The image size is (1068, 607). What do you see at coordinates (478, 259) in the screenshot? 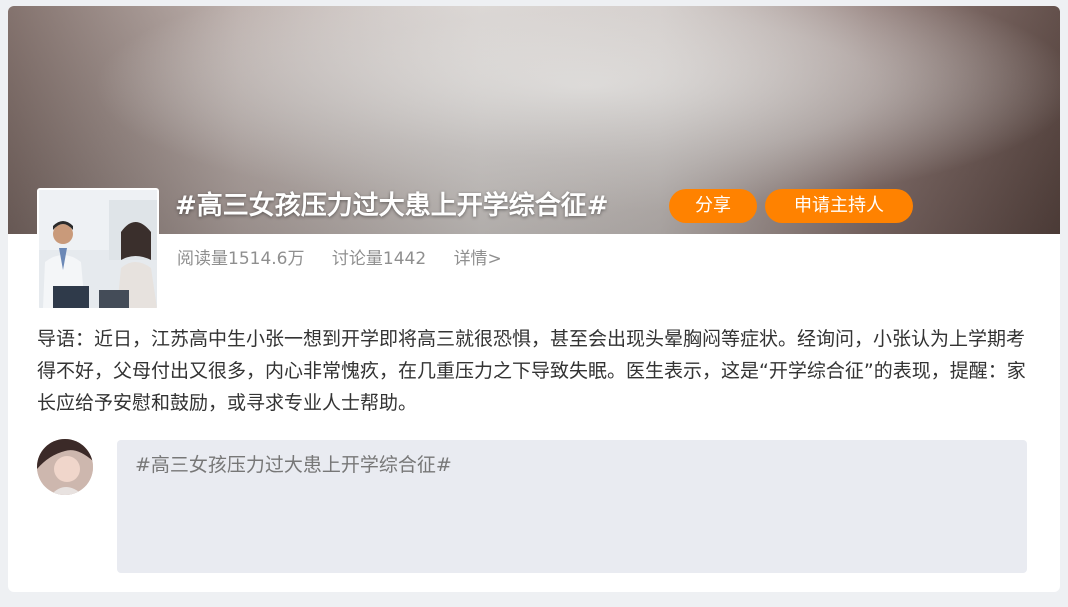
I see `details-link: 详情>` at bounding box center [478, 259].